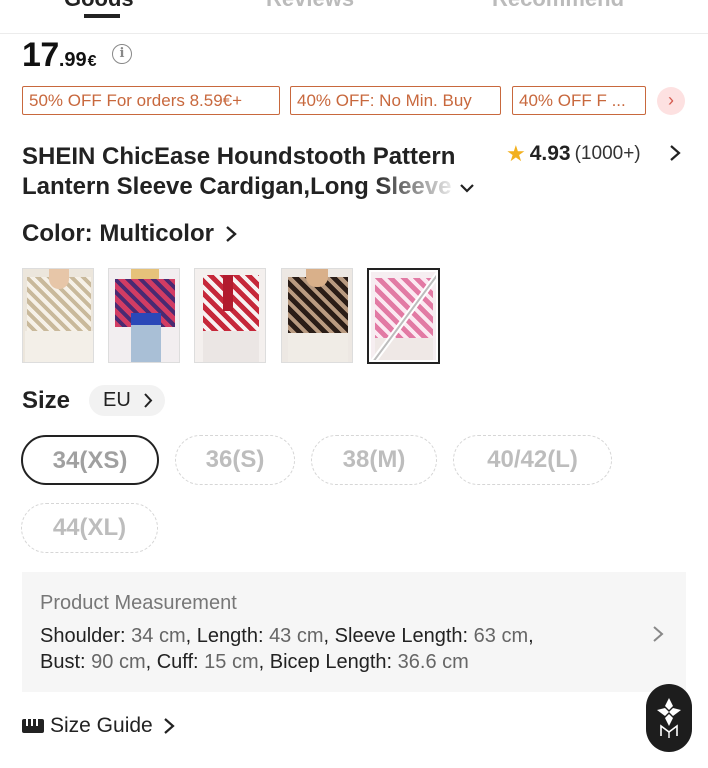 This screenshot has height=768, width=708. I want to click on bicep-label: Bicep Length:, so click(333, 662).